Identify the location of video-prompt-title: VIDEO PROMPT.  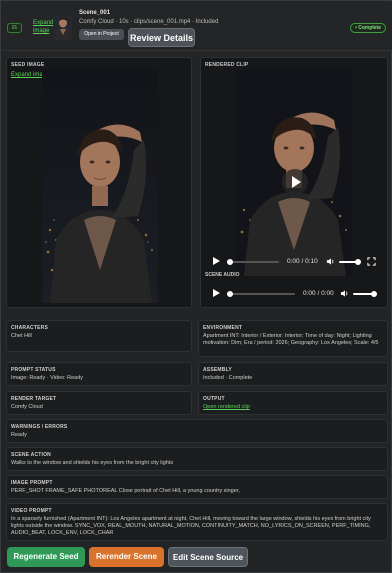
(31, 511).